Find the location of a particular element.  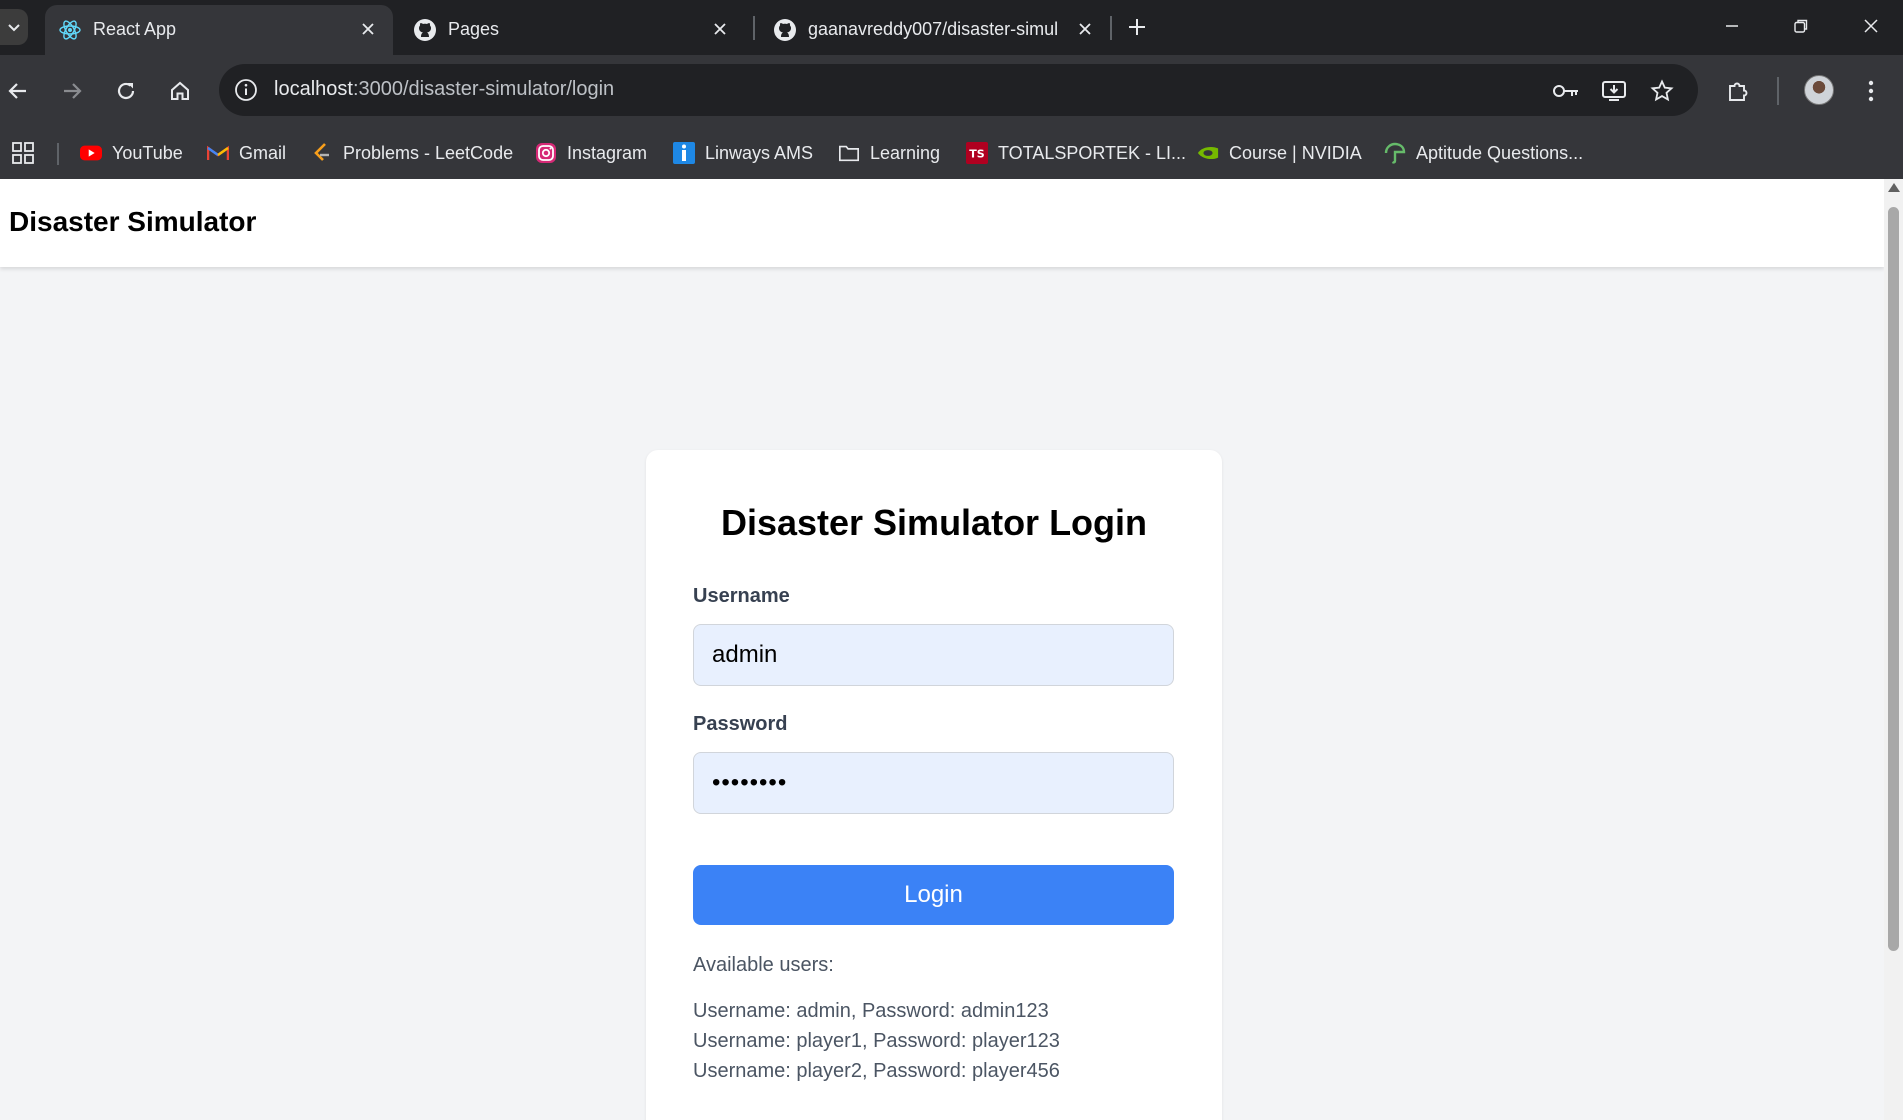

totalsportek-icon: TS is located at coordinates (977, 153).